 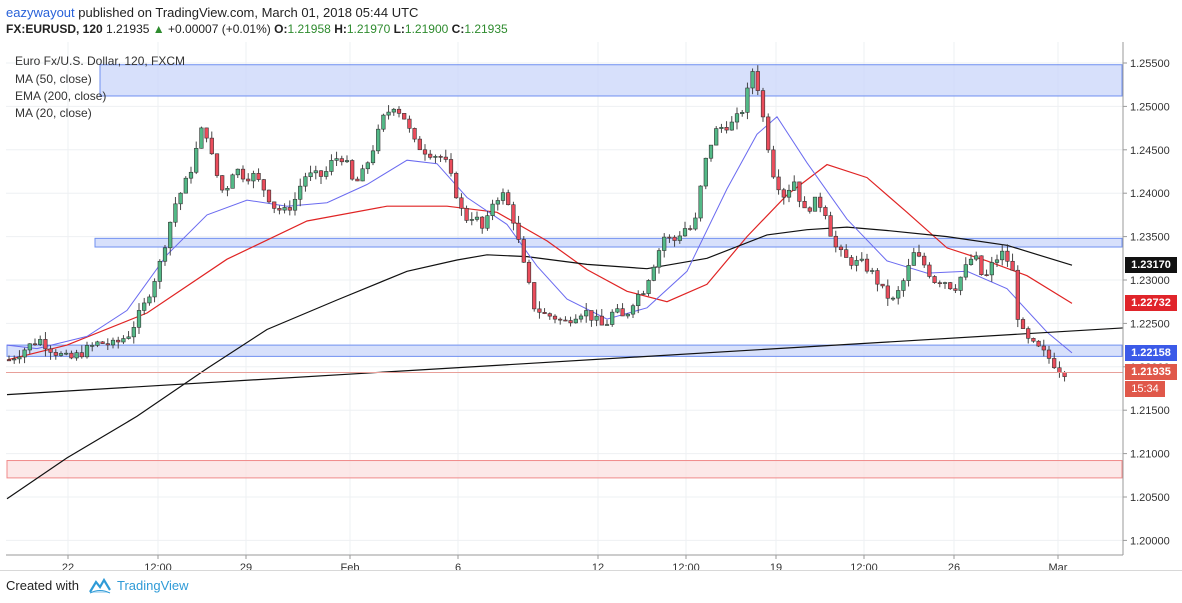 I want to click on tradingview-logo-icon, so click(x=100, y=588).